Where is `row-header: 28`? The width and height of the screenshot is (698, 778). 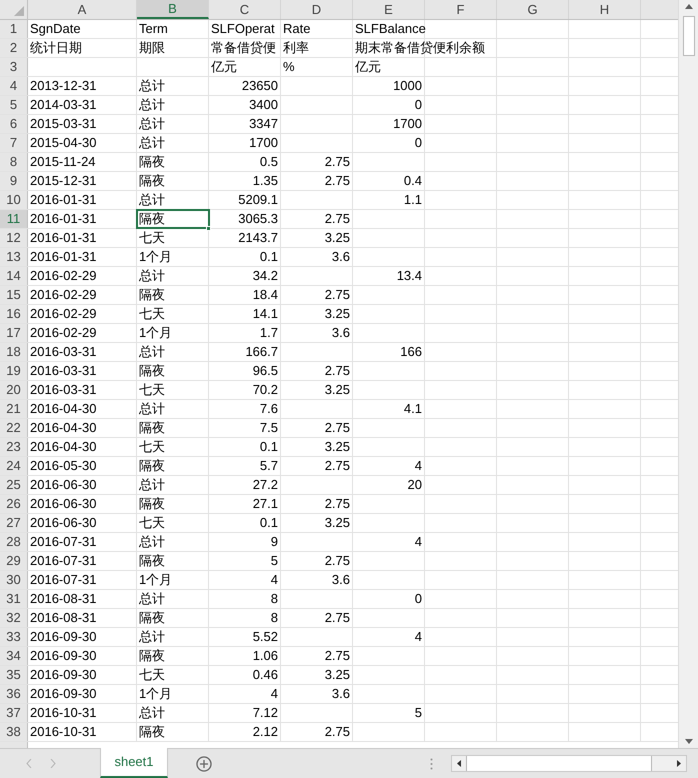 row-header: 28 is located at coordinates (14, 542).